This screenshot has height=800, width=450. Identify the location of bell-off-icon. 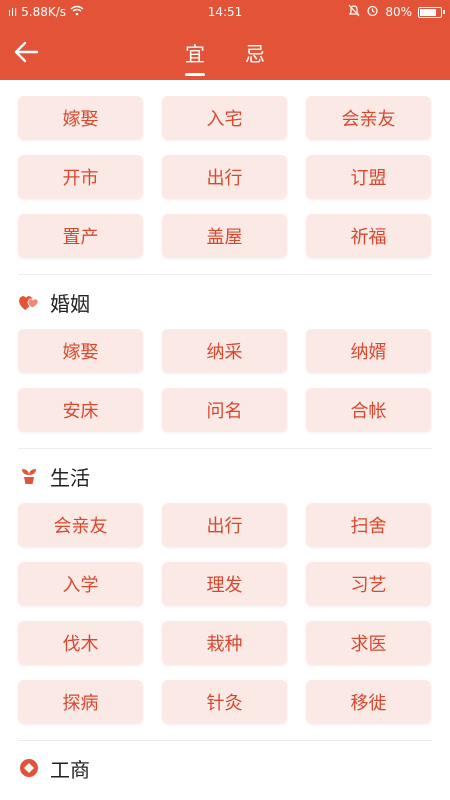
(354, 12).